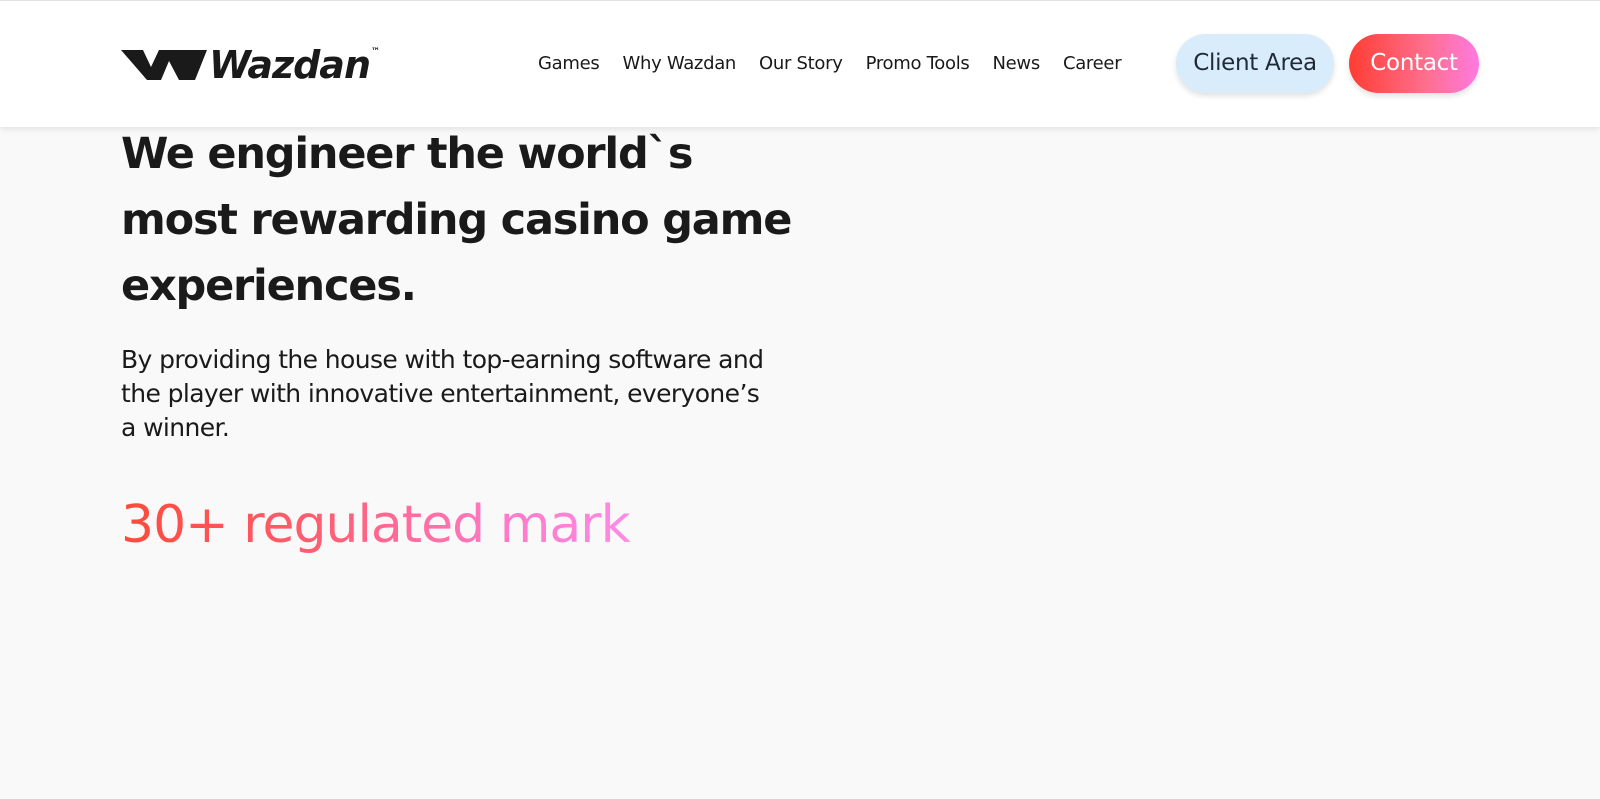  Describe the element at coordinates (290, 65) in the screenshot. I see `logo-wordmark: Wazdan` at that location.